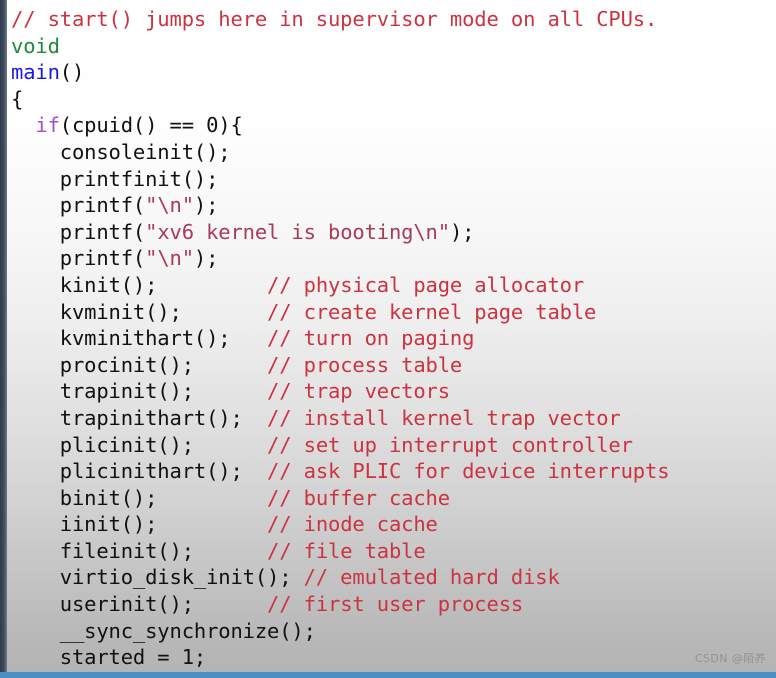  Describe the element at coordinates (139, 284) in the screenshot. I see `code-token-plain: kinit();` at that location.